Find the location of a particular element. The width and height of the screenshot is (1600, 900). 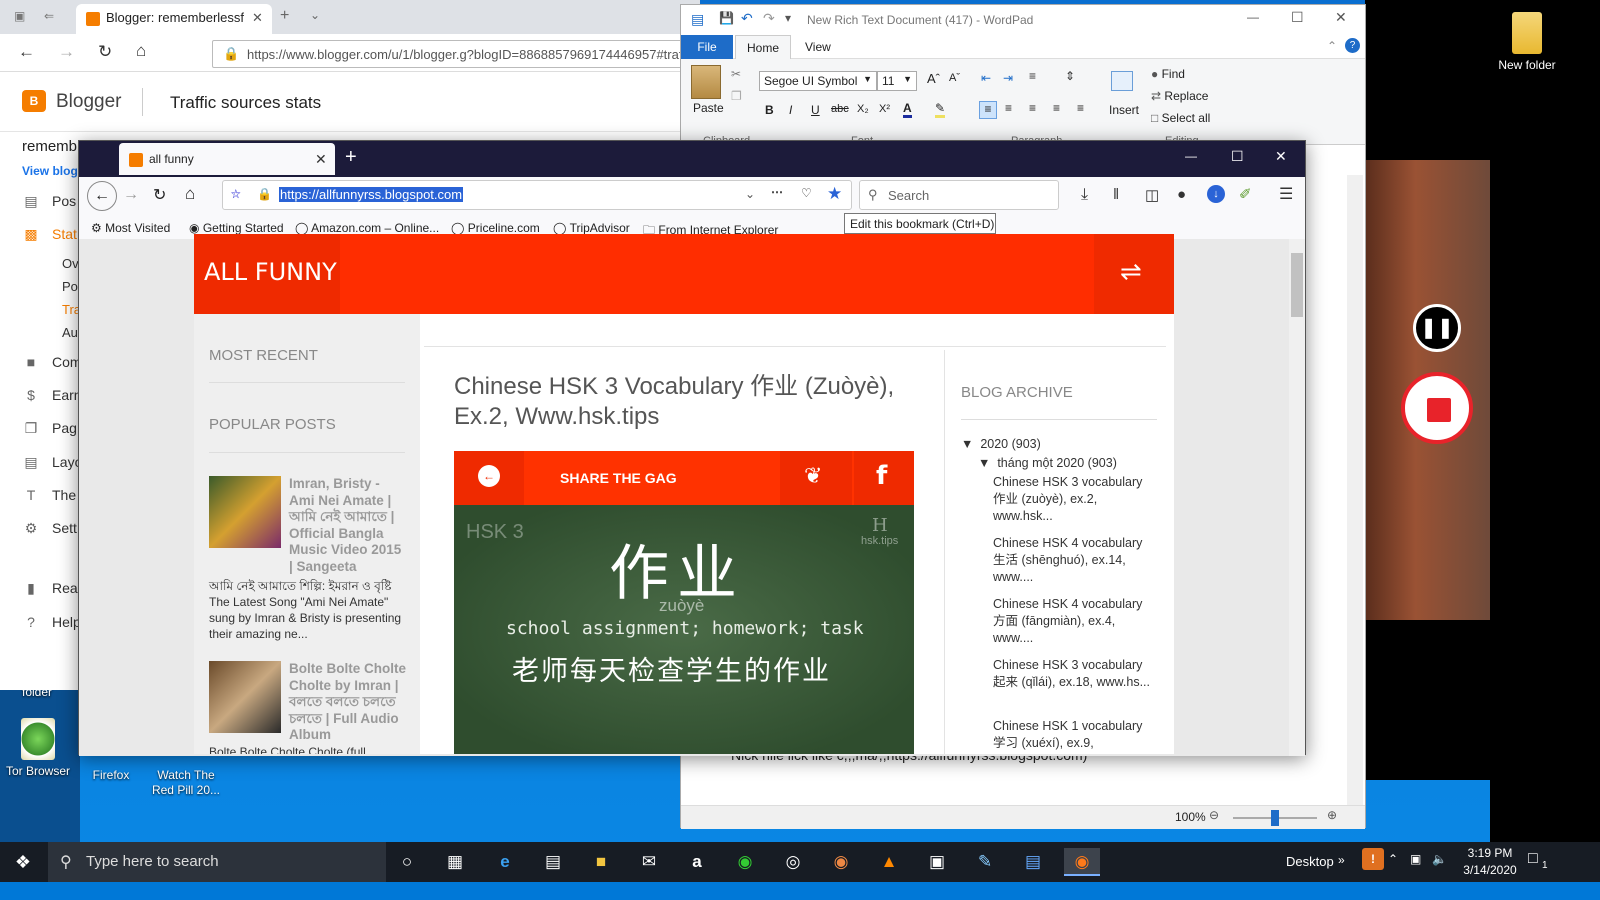

amazon-icon: a is located at coordinates (697, 862).